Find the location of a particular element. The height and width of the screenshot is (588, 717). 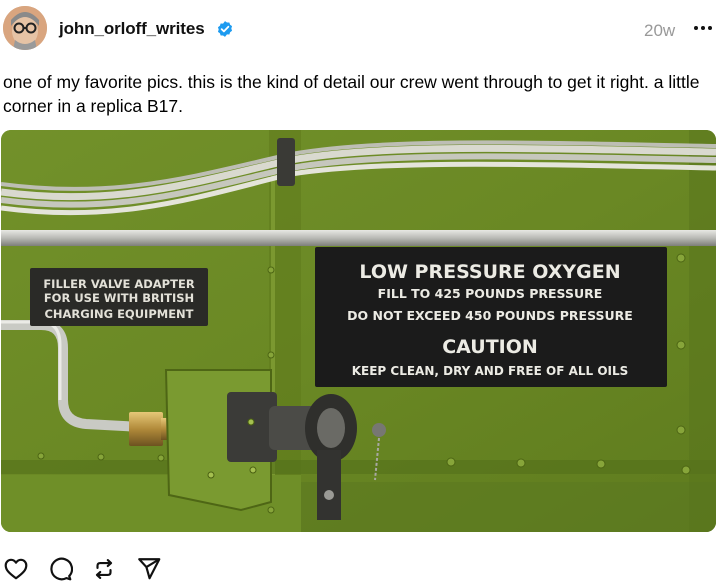

left-placard-line2: FOR USE WITH BRITISH is located at coordinates (119, 298).